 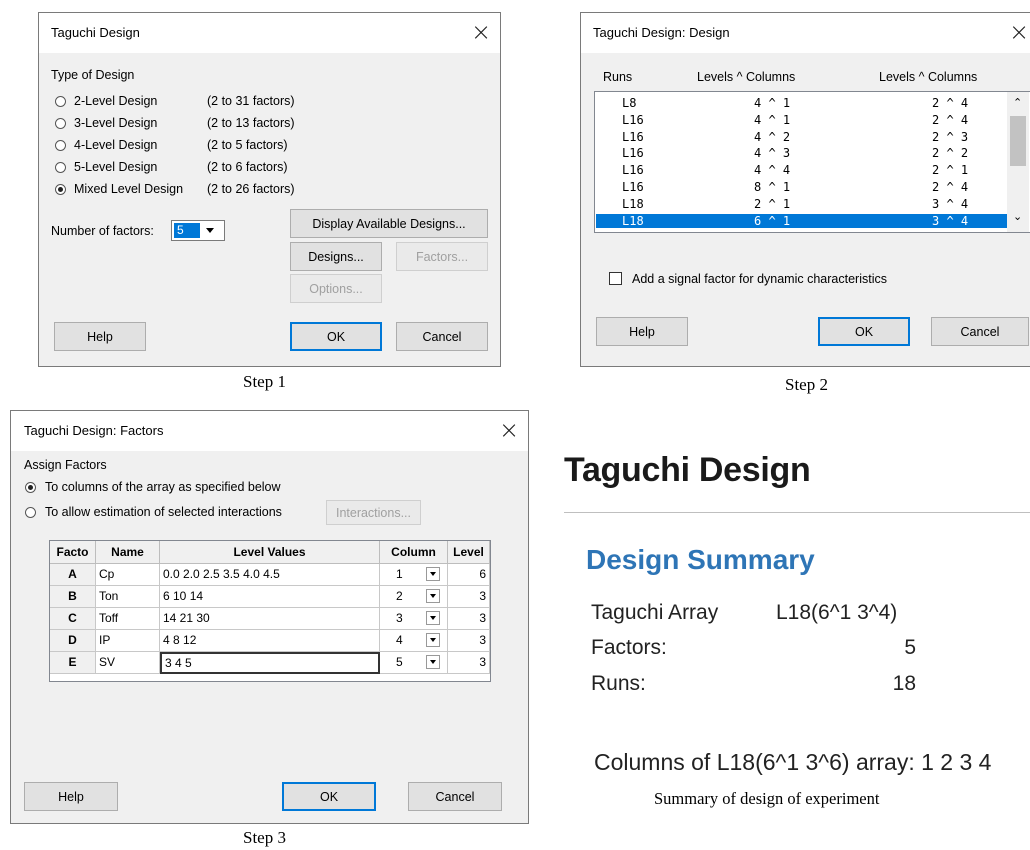 I want to click on interactions-radio, so click(x=30, y=512).